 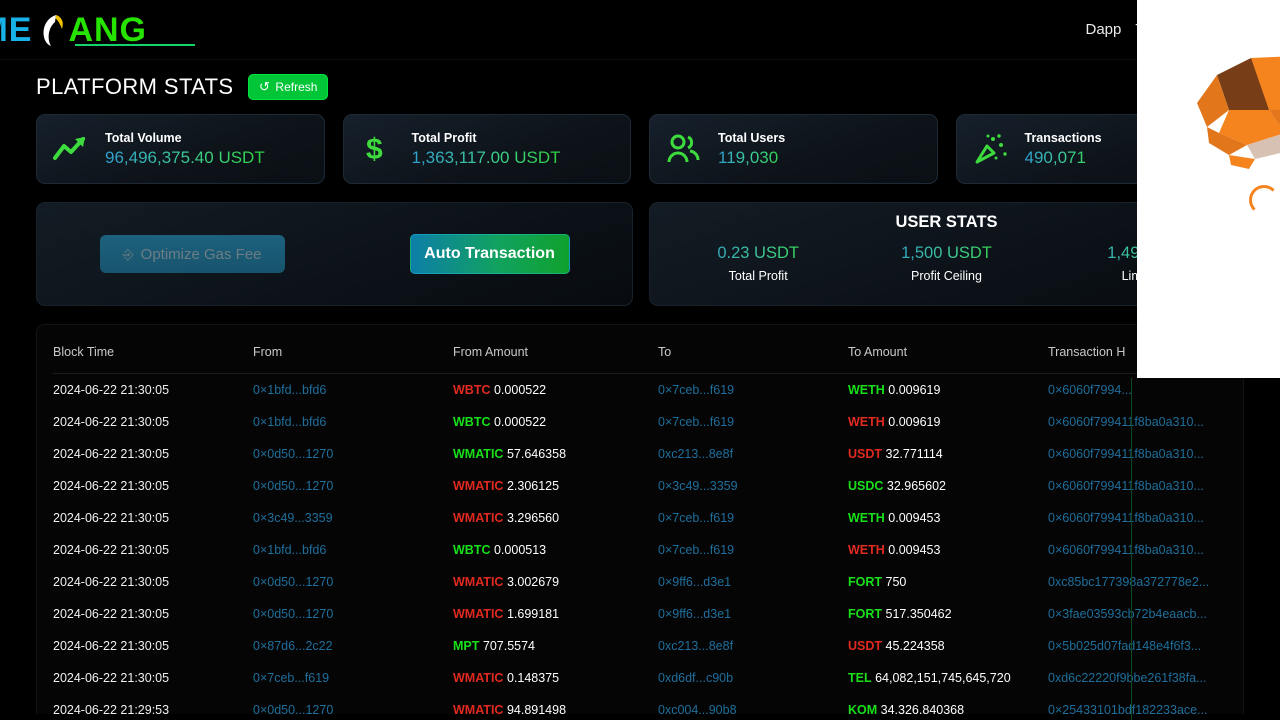 I want to click on cell-from-amount: WMATIC 94.891498, so click(x=510, y=708).